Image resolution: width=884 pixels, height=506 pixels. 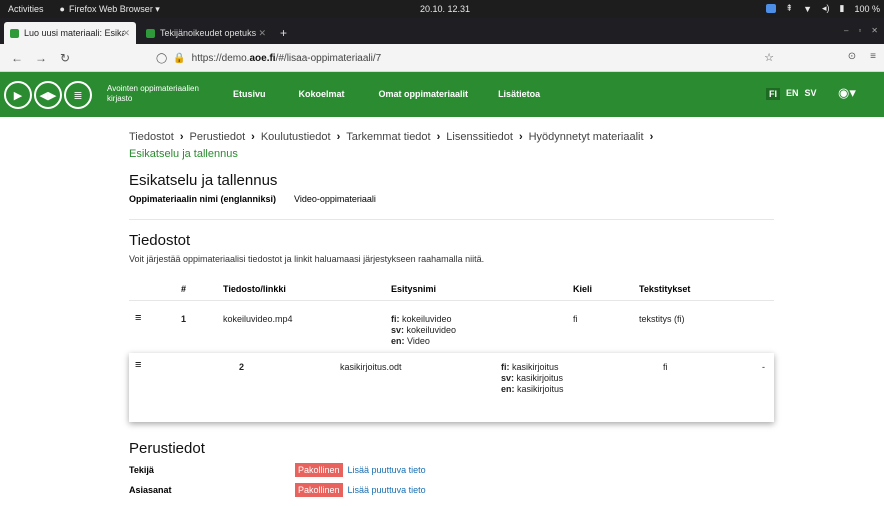 I want to click on tab-title: Tekijänoikeudet opetuks, so click(x=208, y=33).